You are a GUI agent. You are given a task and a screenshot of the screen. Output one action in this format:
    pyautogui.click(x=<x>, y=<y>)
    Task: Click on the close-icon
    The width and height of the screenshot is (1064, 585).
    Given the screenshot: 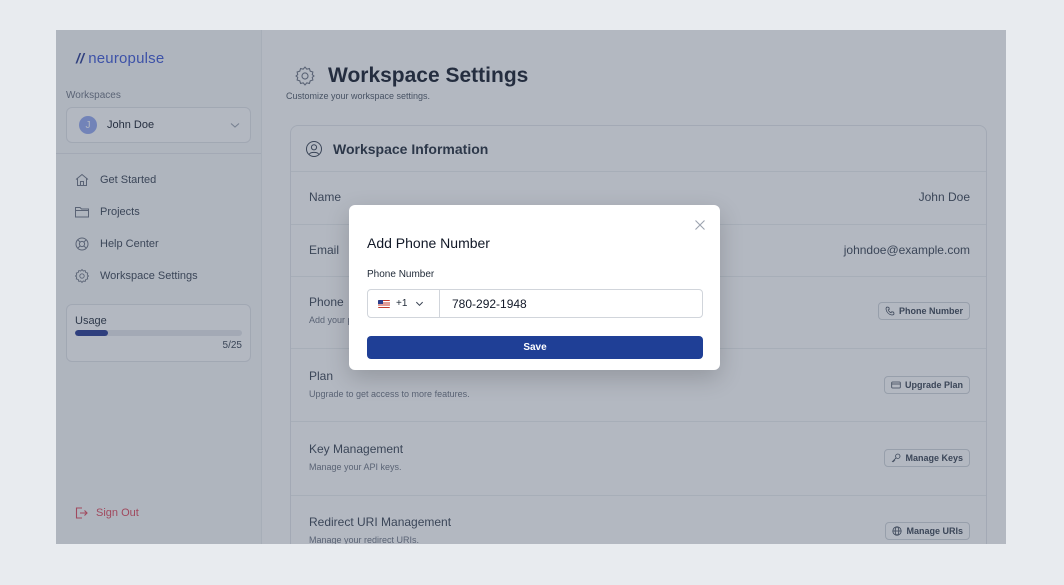 What is the action you would take?
    pyautogui.click(x=700, y=225)
    